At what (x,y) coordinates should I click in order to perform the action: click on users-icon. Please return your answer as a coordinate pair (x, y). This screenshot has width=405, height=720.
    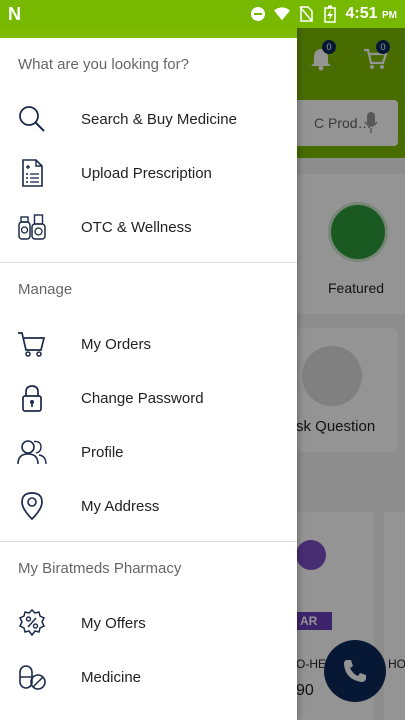
    Looking at the image, I should click on (40, 452).